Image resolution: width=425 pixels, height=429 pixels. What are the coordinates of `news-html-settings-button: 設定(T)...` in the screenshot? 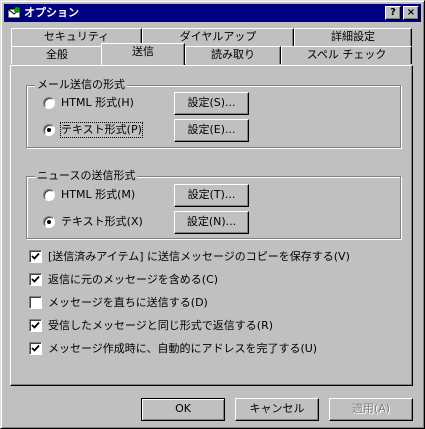 It's located at (211, 195).